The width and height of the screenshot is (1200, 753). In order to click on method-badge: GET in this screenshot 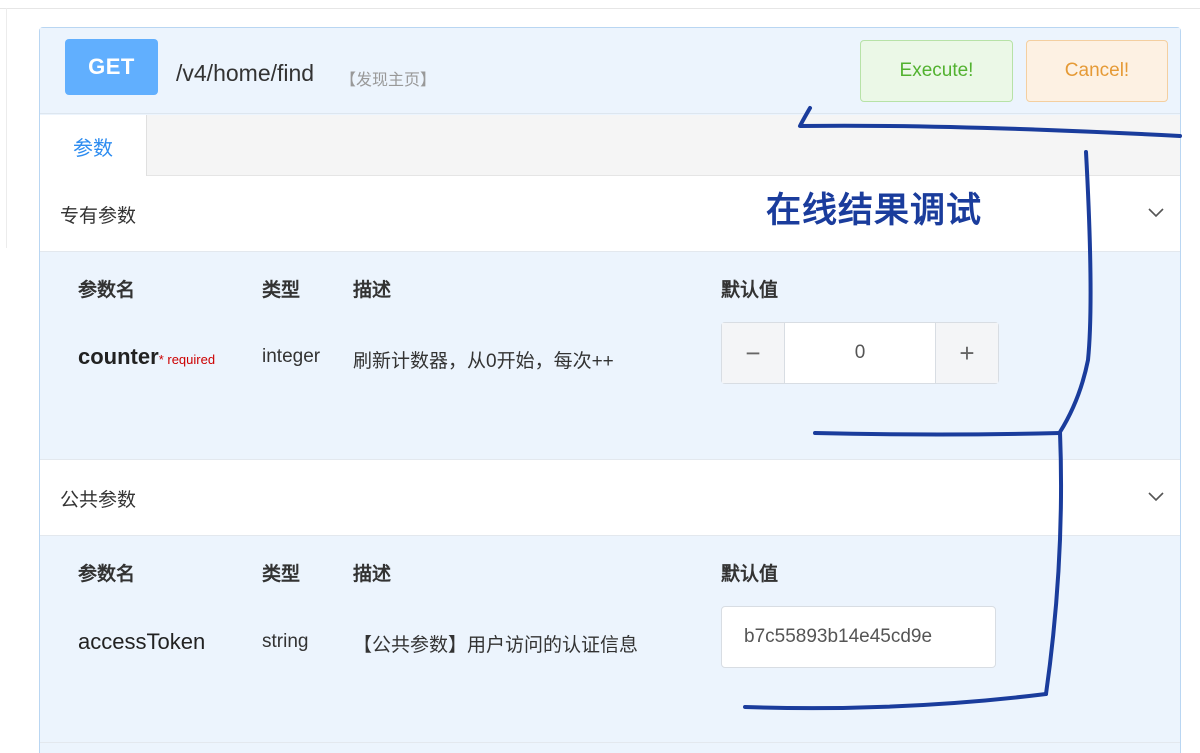, I will do `click(111, 67)`.